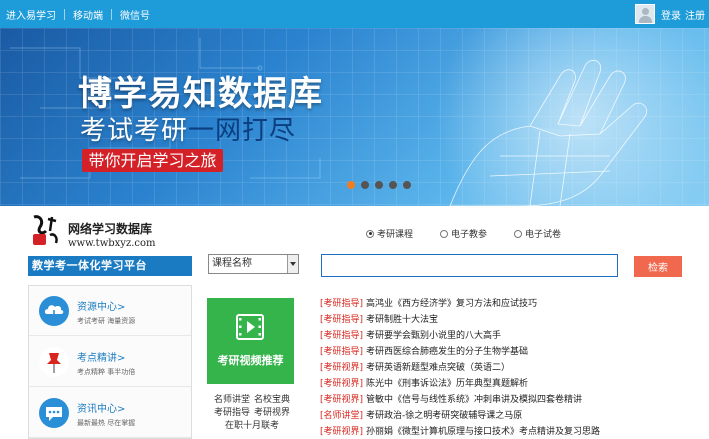 This screenshot has width=709, height=439. What do you see at coordinates (438, 368) in the screenshot?
I see `course-title: 考研英语新题型难点突破（英语二）` at bounding box center [438, 368].